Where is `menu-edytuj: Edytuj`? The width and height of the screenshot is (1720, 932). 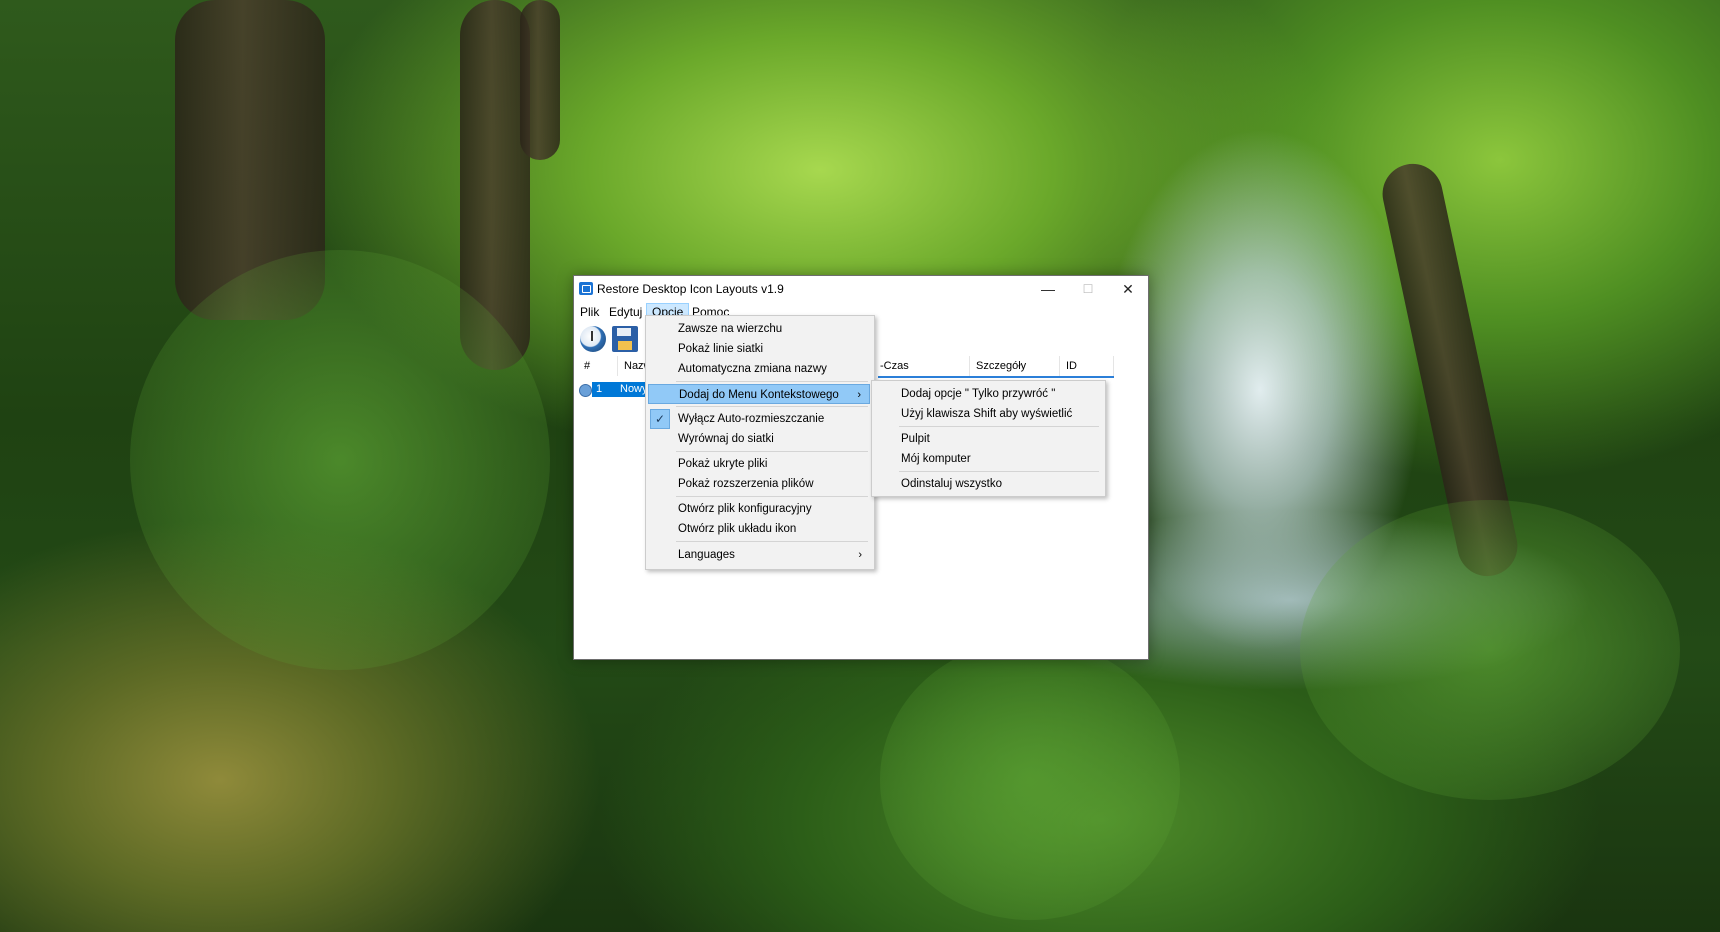
menu-edytuj: Edytuj is located at coordinates (625, 312).